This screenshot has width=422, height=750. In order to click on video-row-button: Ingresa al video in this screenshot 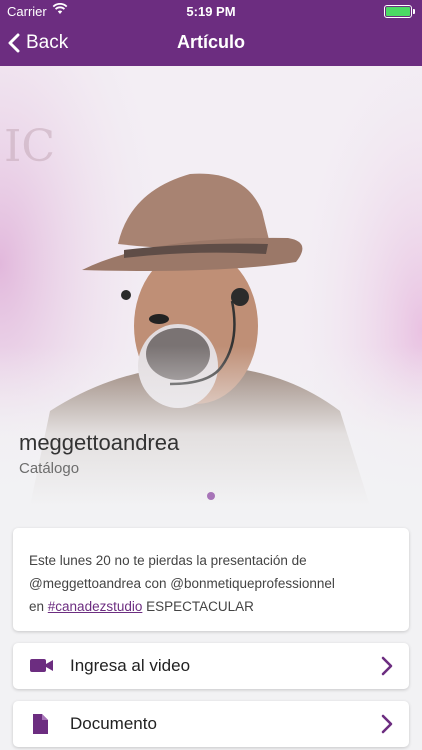, I will do `click(211, 666)`.